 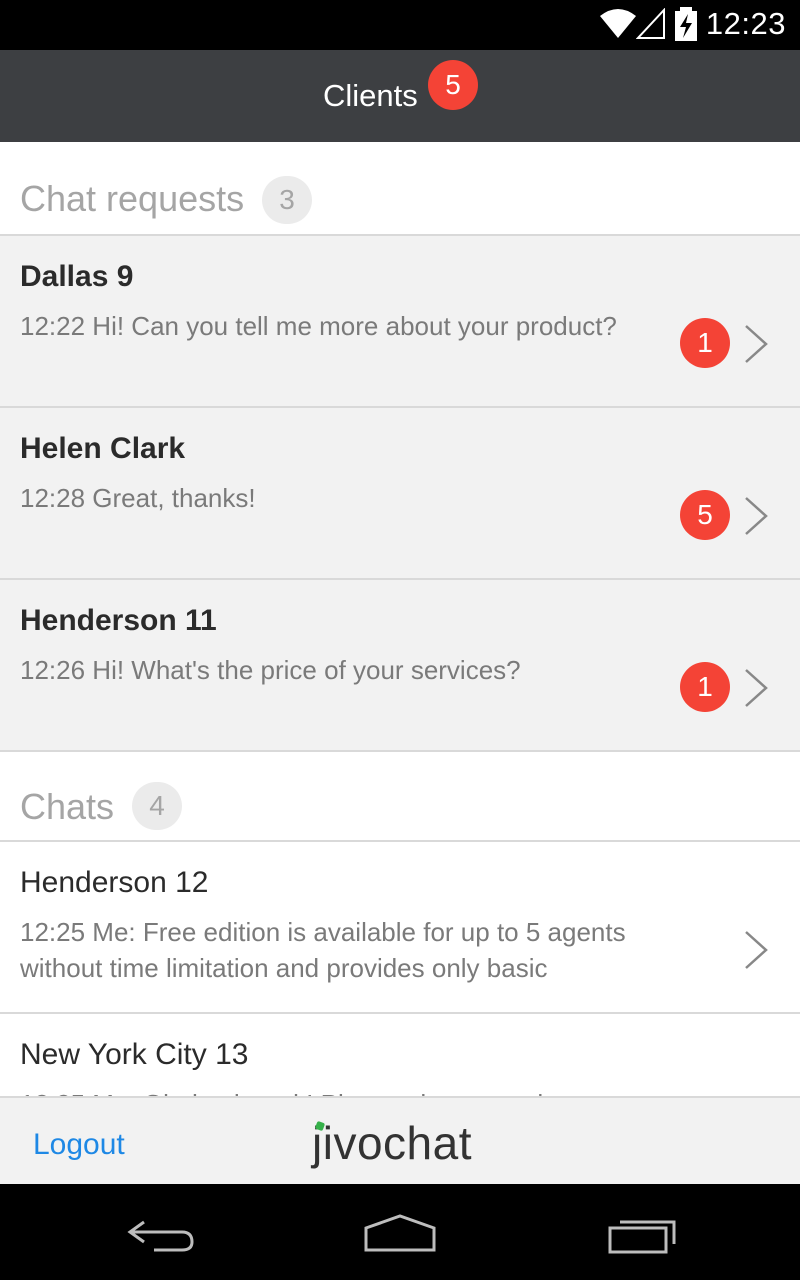 What do you see at coordinates (132, 198) in the screenshot?
I see `section-title: Chat requests` at bounding box center [132, 198].